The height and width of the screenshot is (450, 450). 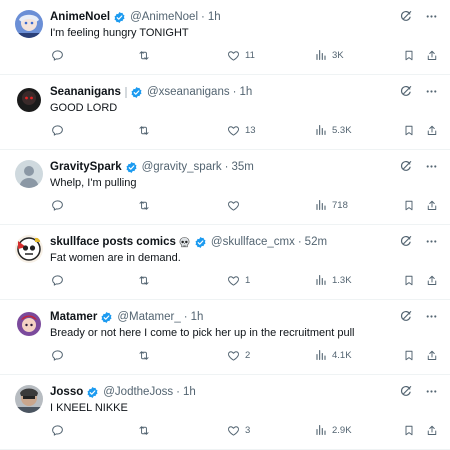 I want to click on views-count: 2.9K, so click(x=342, y=430).